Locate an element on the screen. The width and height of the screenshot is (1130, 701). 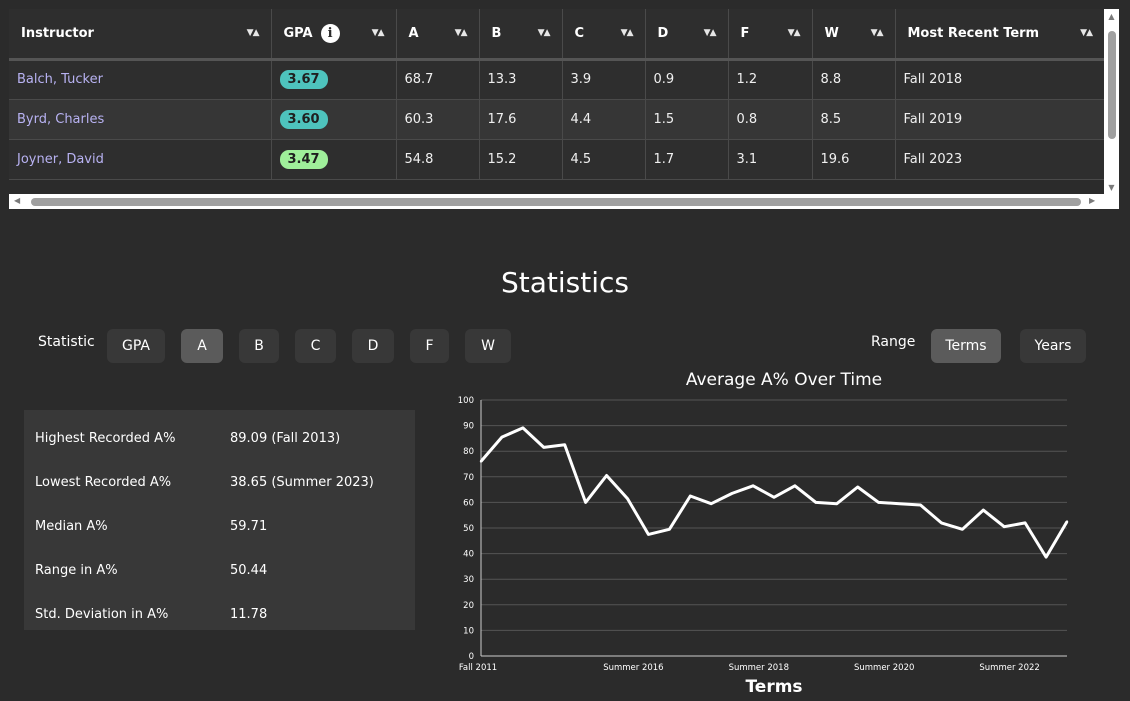
cell-f: 1.2 is located at coordinates (770, 79).